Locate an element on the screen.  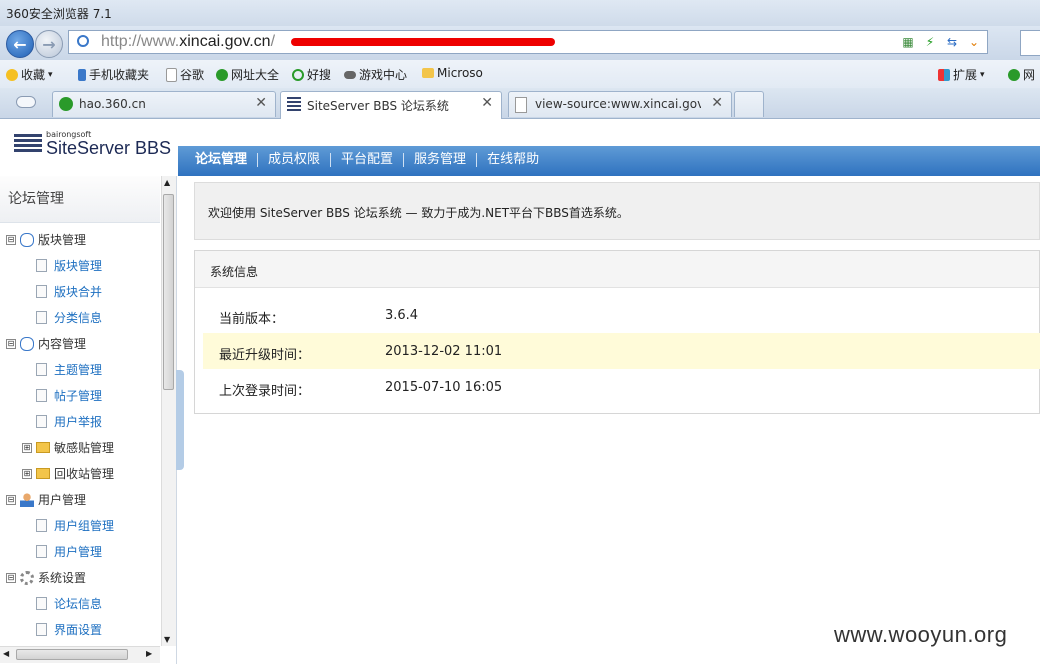
forward-button: → is located at coordinates (49, 44).